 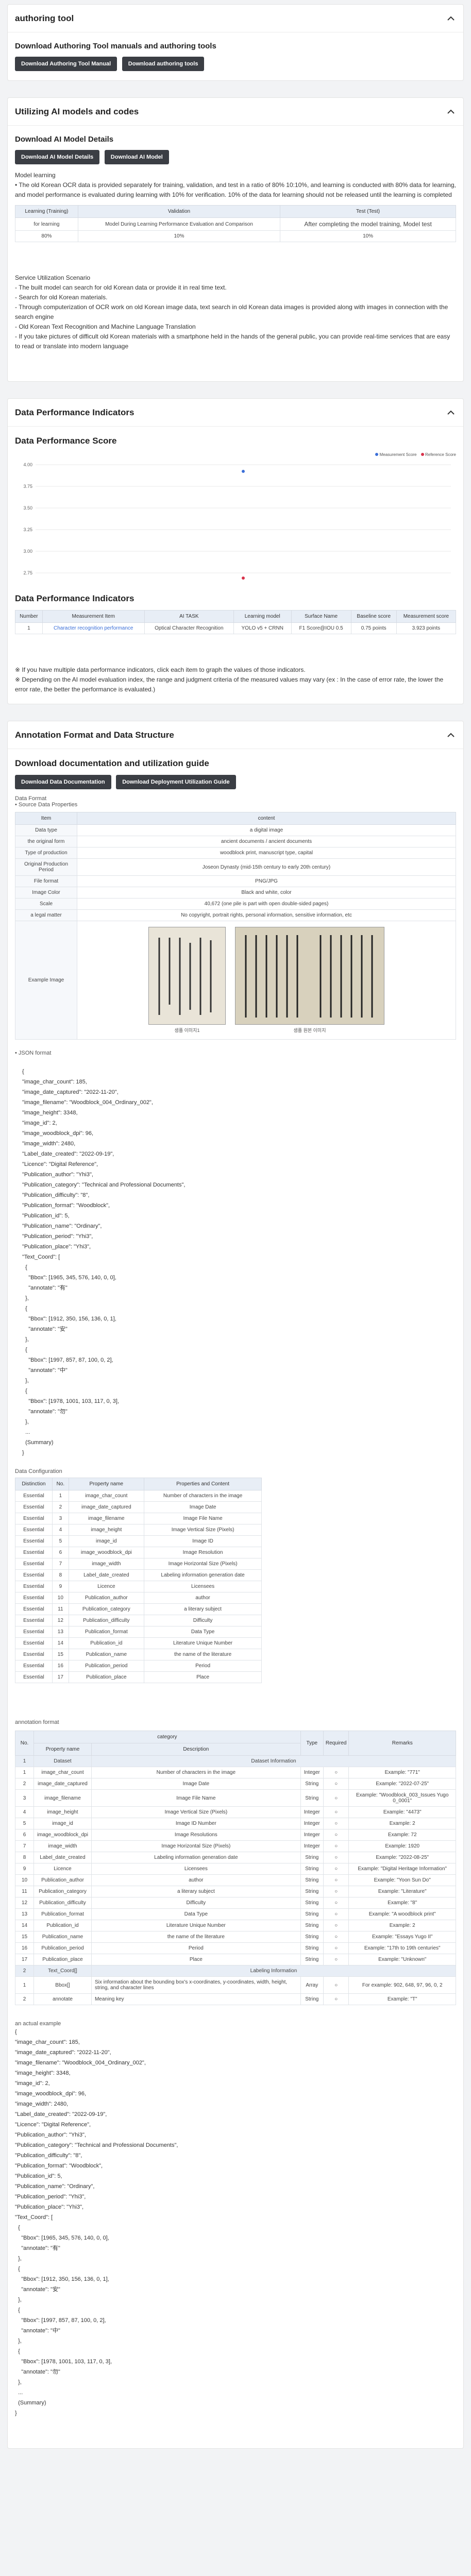 I want to click on table-row: Essential 9 Licence Licensees, so click(x=138, y=1586).